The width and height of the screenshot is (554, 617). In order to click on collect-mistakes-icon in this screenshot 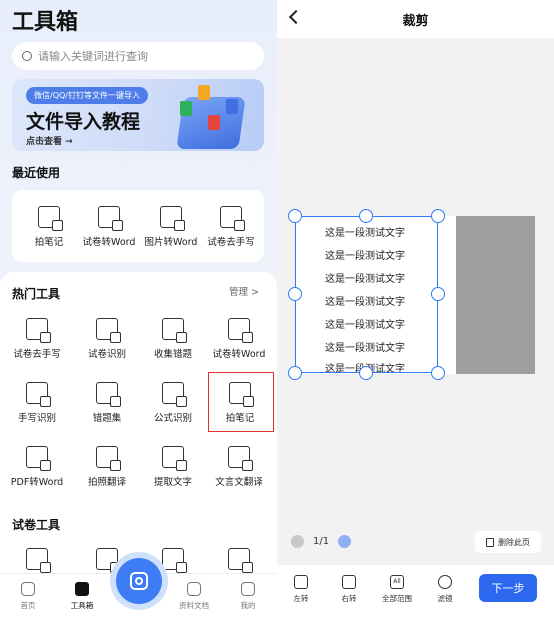, I will do `click(174, 330)`.